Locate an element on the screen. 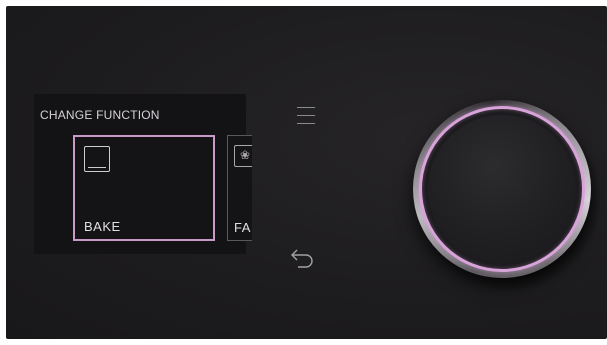 The image size is (607, 345). function-tile-bake: BAKE is located at coordinates (144, 188).